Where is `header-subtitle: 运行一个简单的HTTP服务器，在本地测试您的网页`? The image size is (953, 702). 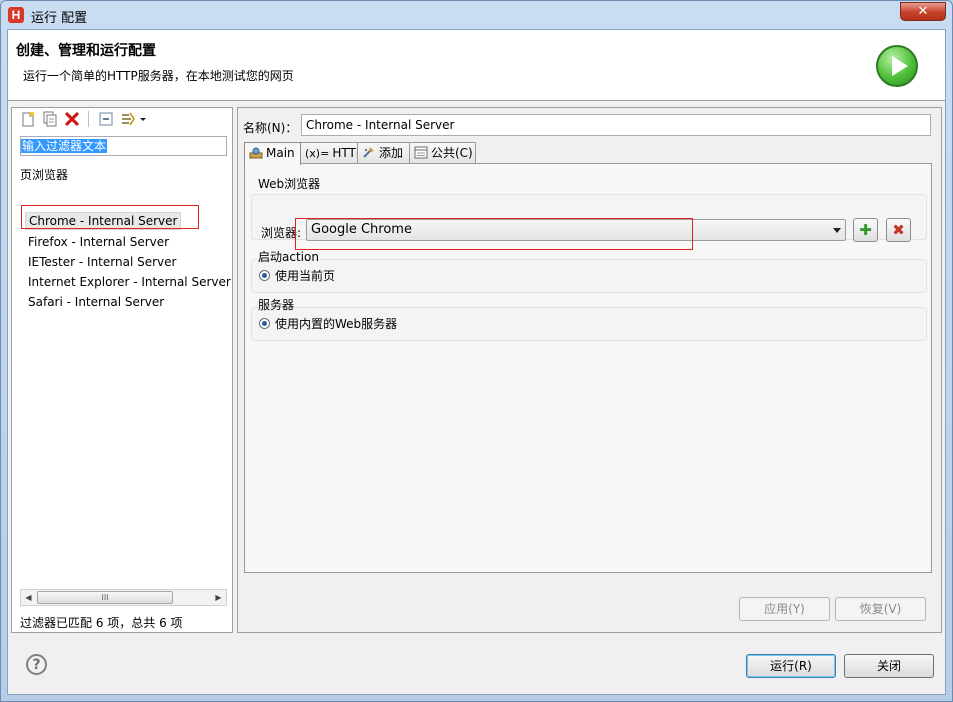
header-subtitle: 运行一个简单的HTTP服务器，在本地测试您的网页 is located at coordinates (158, 76).